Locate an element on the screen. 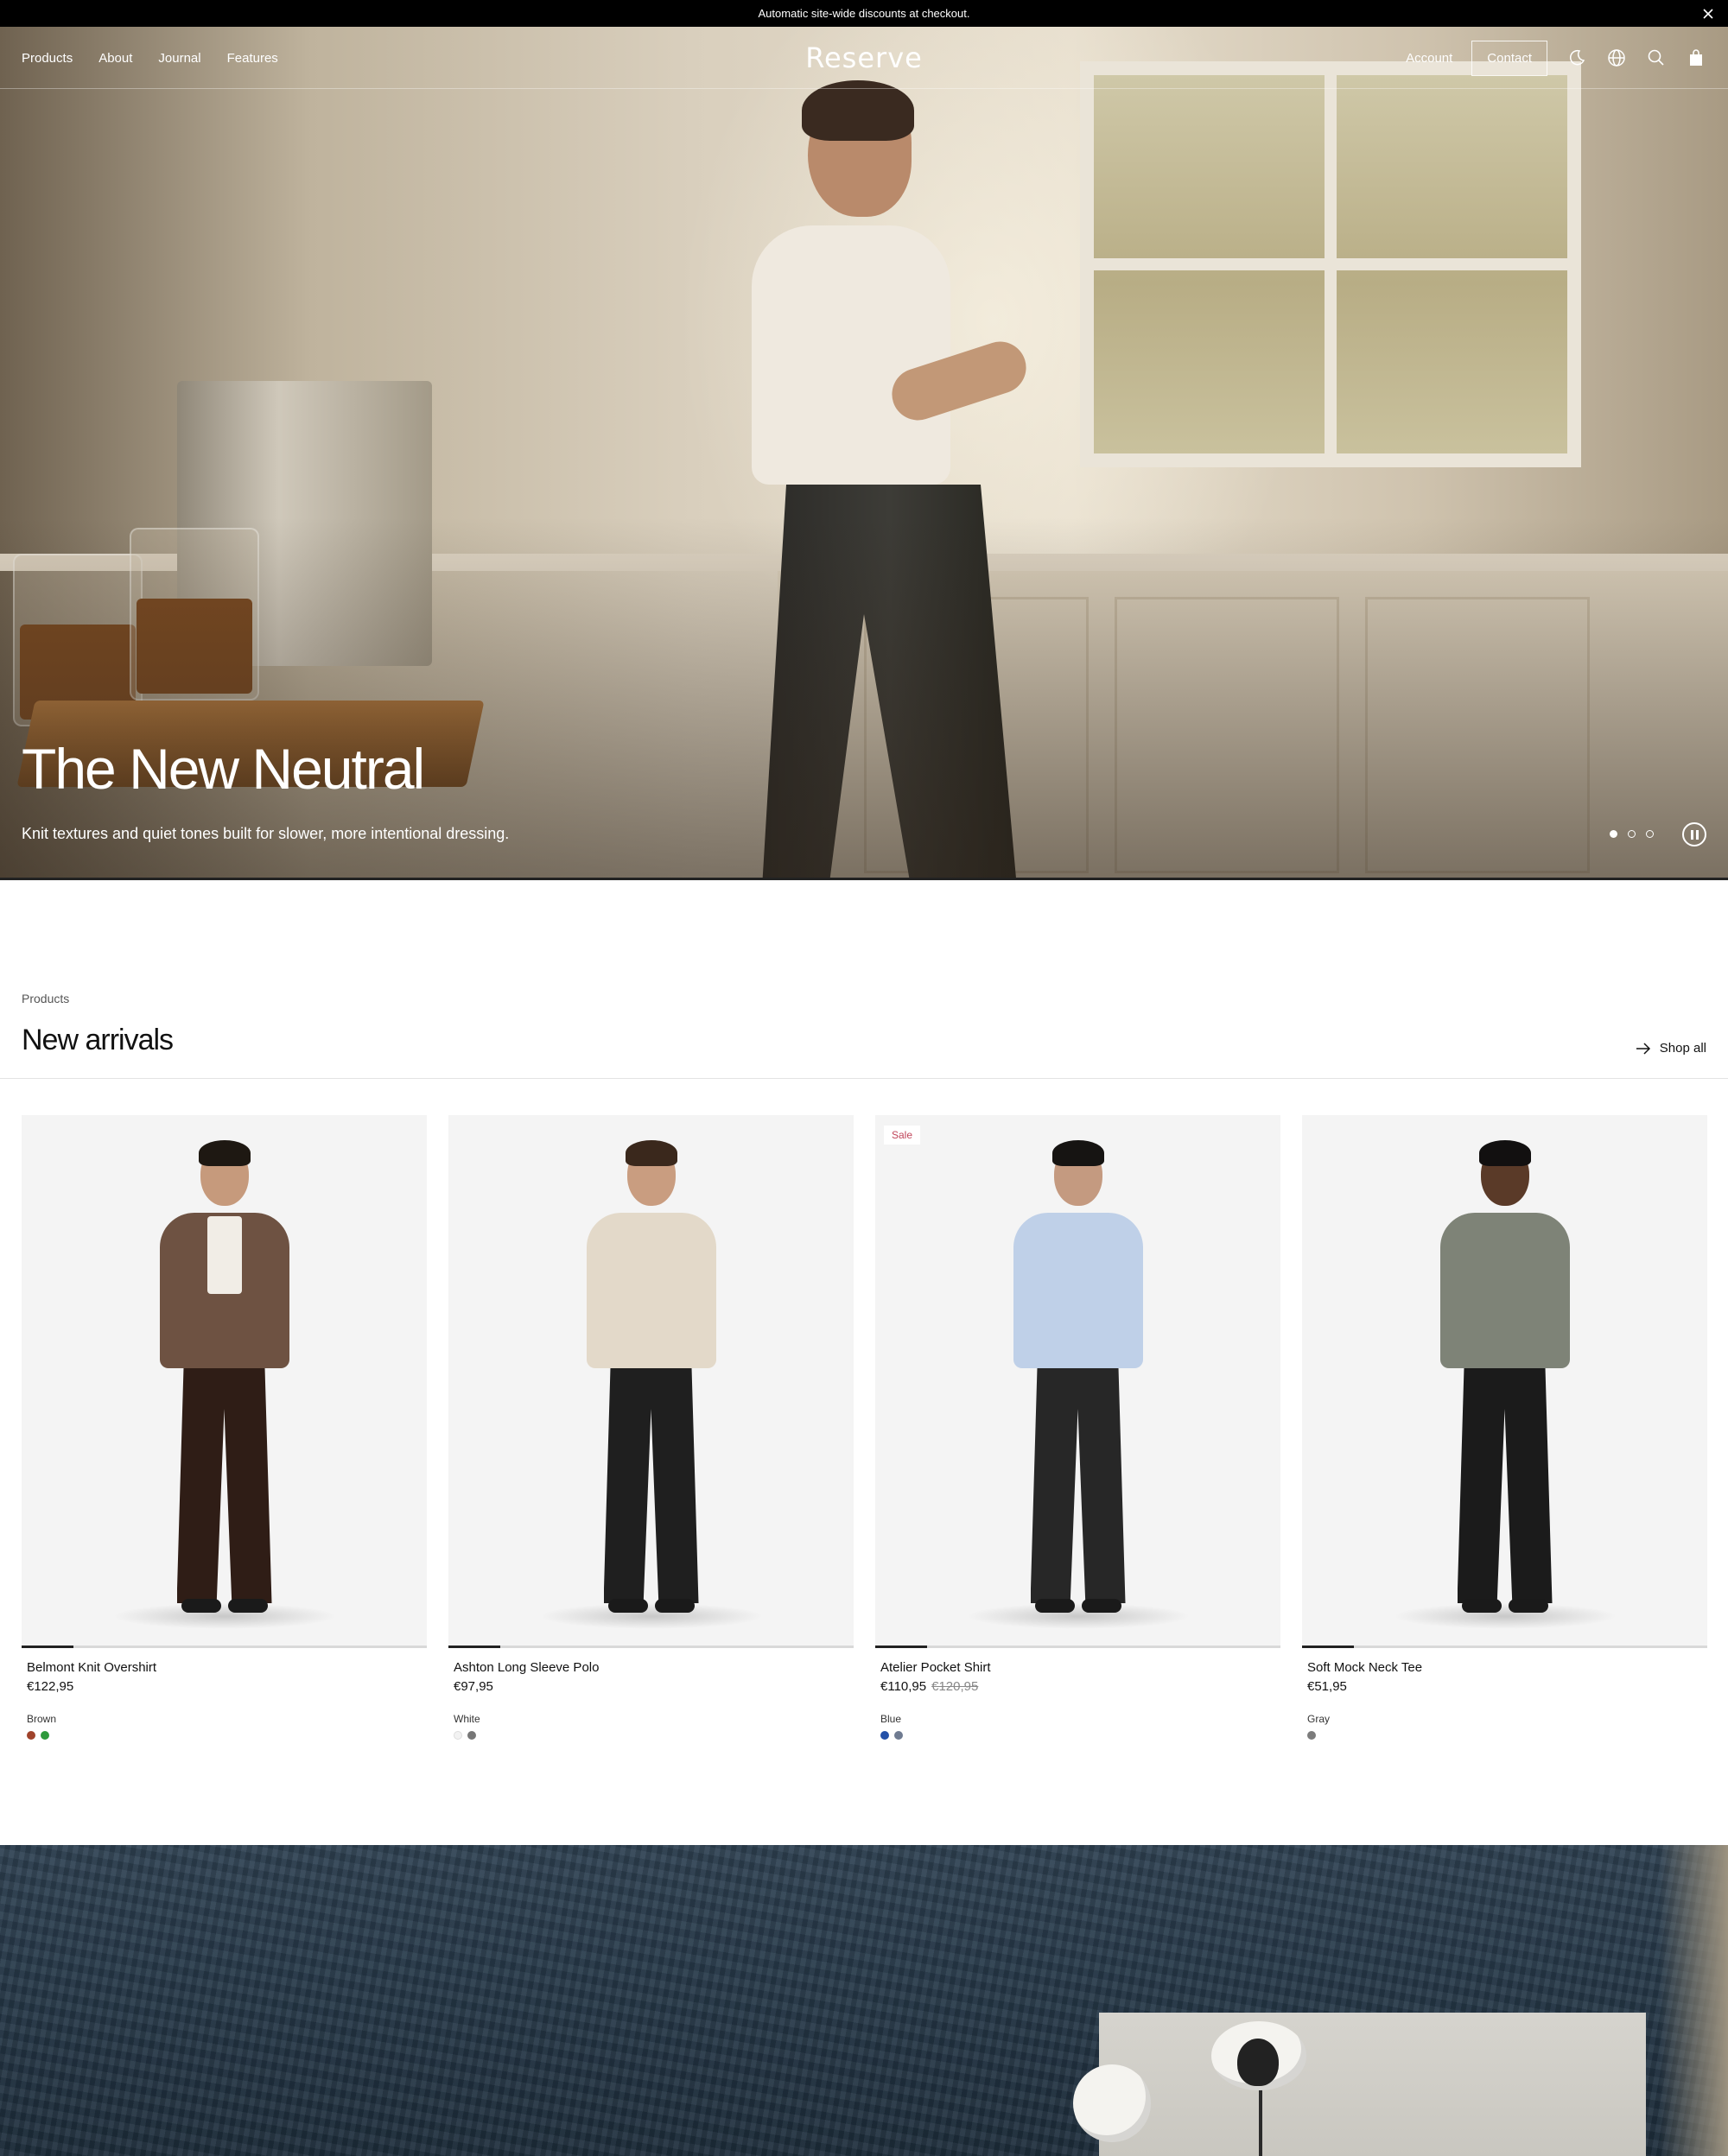 This screenshot has height=2156, width=1728. product-card: Ashton Long Sleeve Polo €97,95 White is located at coordinates (651, 1427).